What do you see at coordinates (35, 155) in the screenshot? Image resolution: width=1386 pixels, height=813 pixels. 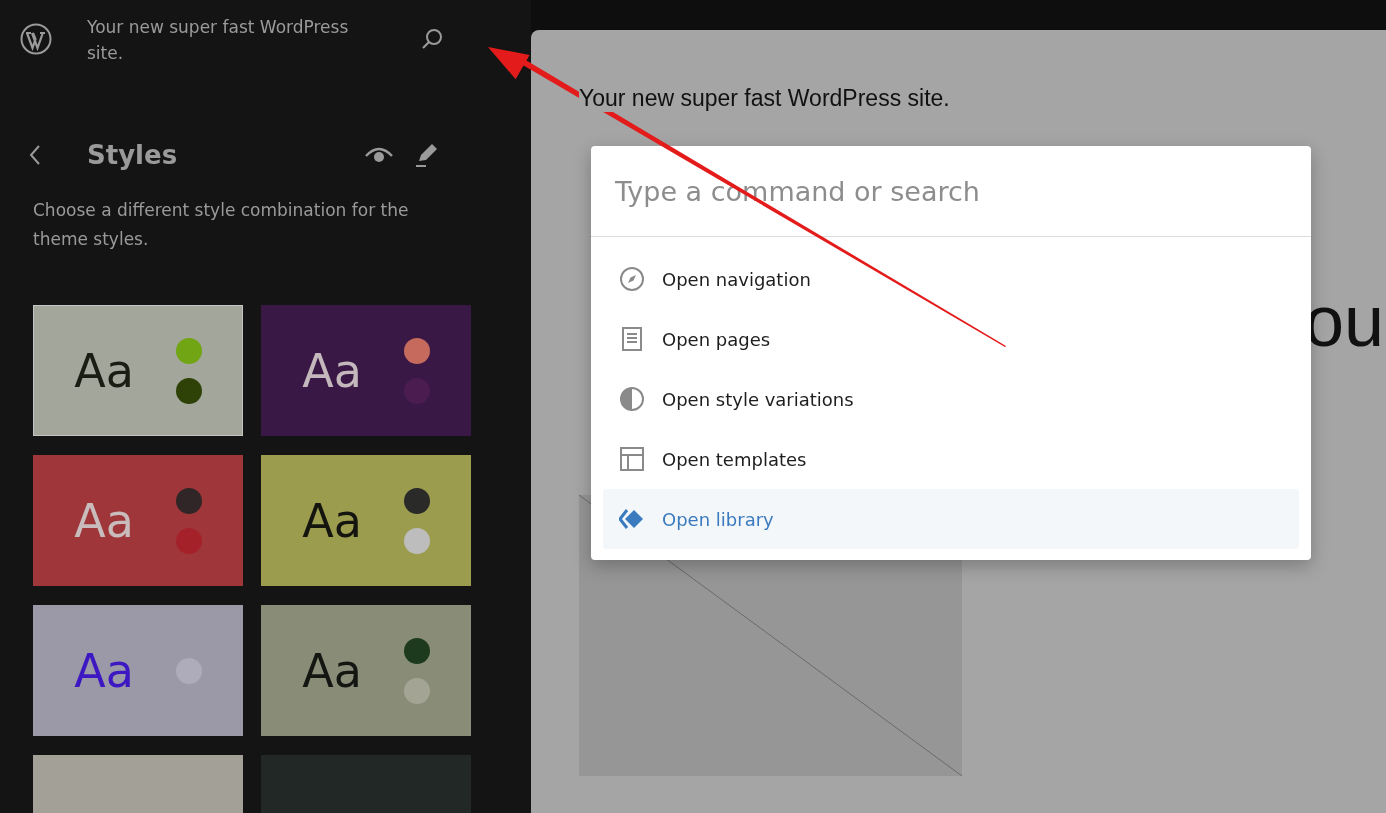 I see `back-icon` at bounding box center [35, 155].